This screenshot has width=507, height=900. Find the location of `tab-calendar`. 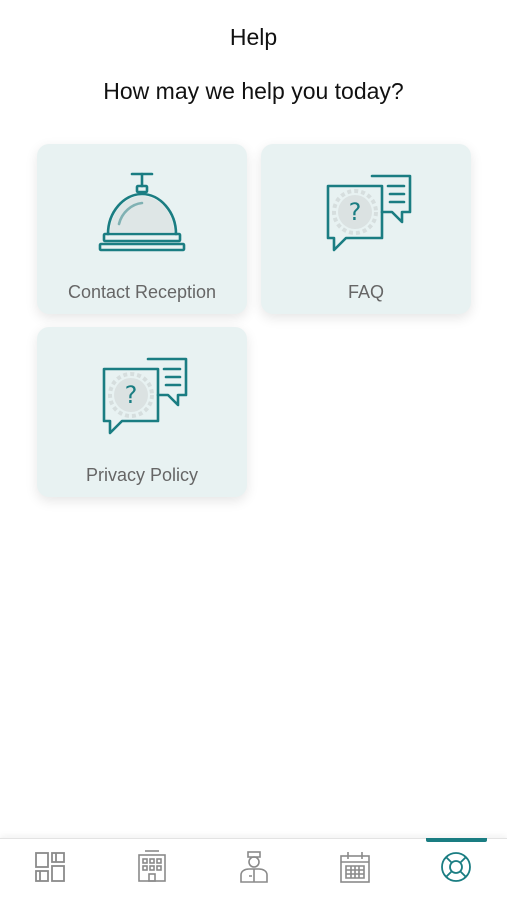

tab-calendar is located at coordinates (354, 869).